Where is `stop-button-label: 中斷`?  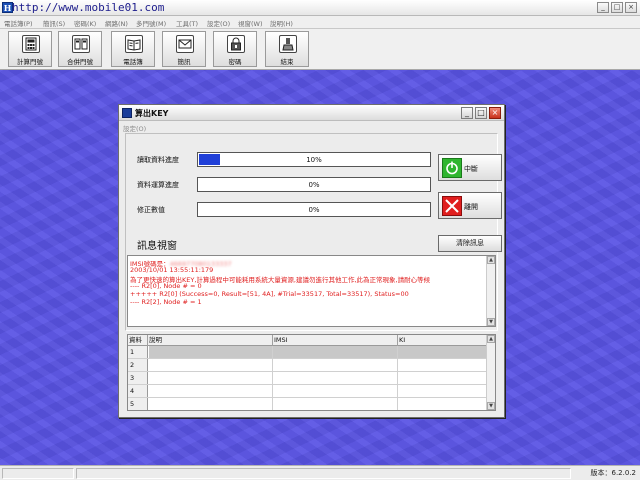 stop-button-label: 中斷 is located at coordinates (471, 169).